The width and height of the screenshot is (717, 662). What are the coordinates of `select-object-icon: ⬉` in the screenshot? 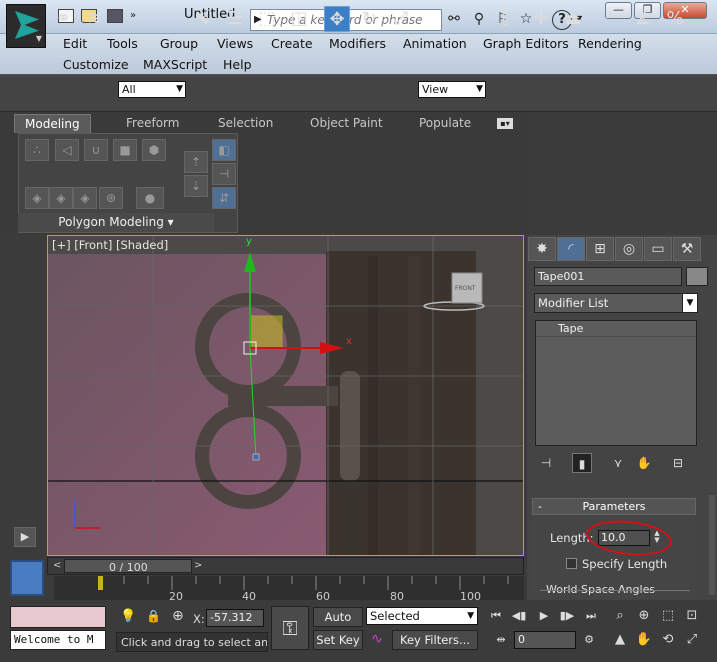 It's located at (203, 19).